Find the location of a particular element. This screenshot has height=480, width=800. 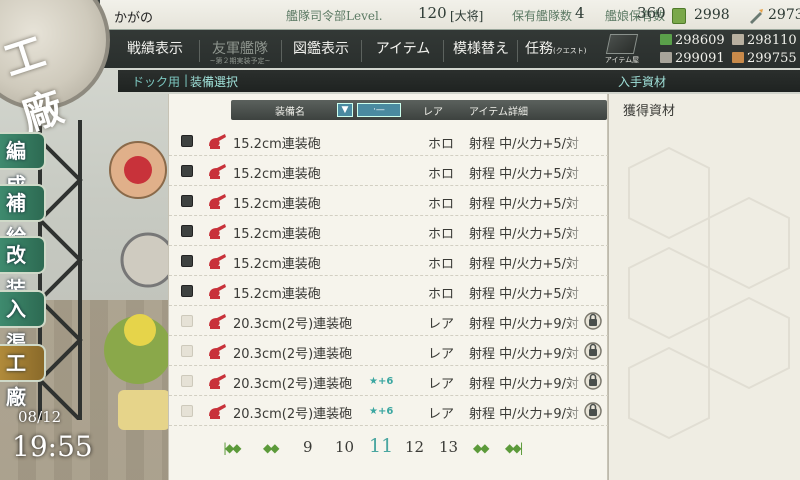

last-page-button: ◆◆| is located at coordinates (514, 448).